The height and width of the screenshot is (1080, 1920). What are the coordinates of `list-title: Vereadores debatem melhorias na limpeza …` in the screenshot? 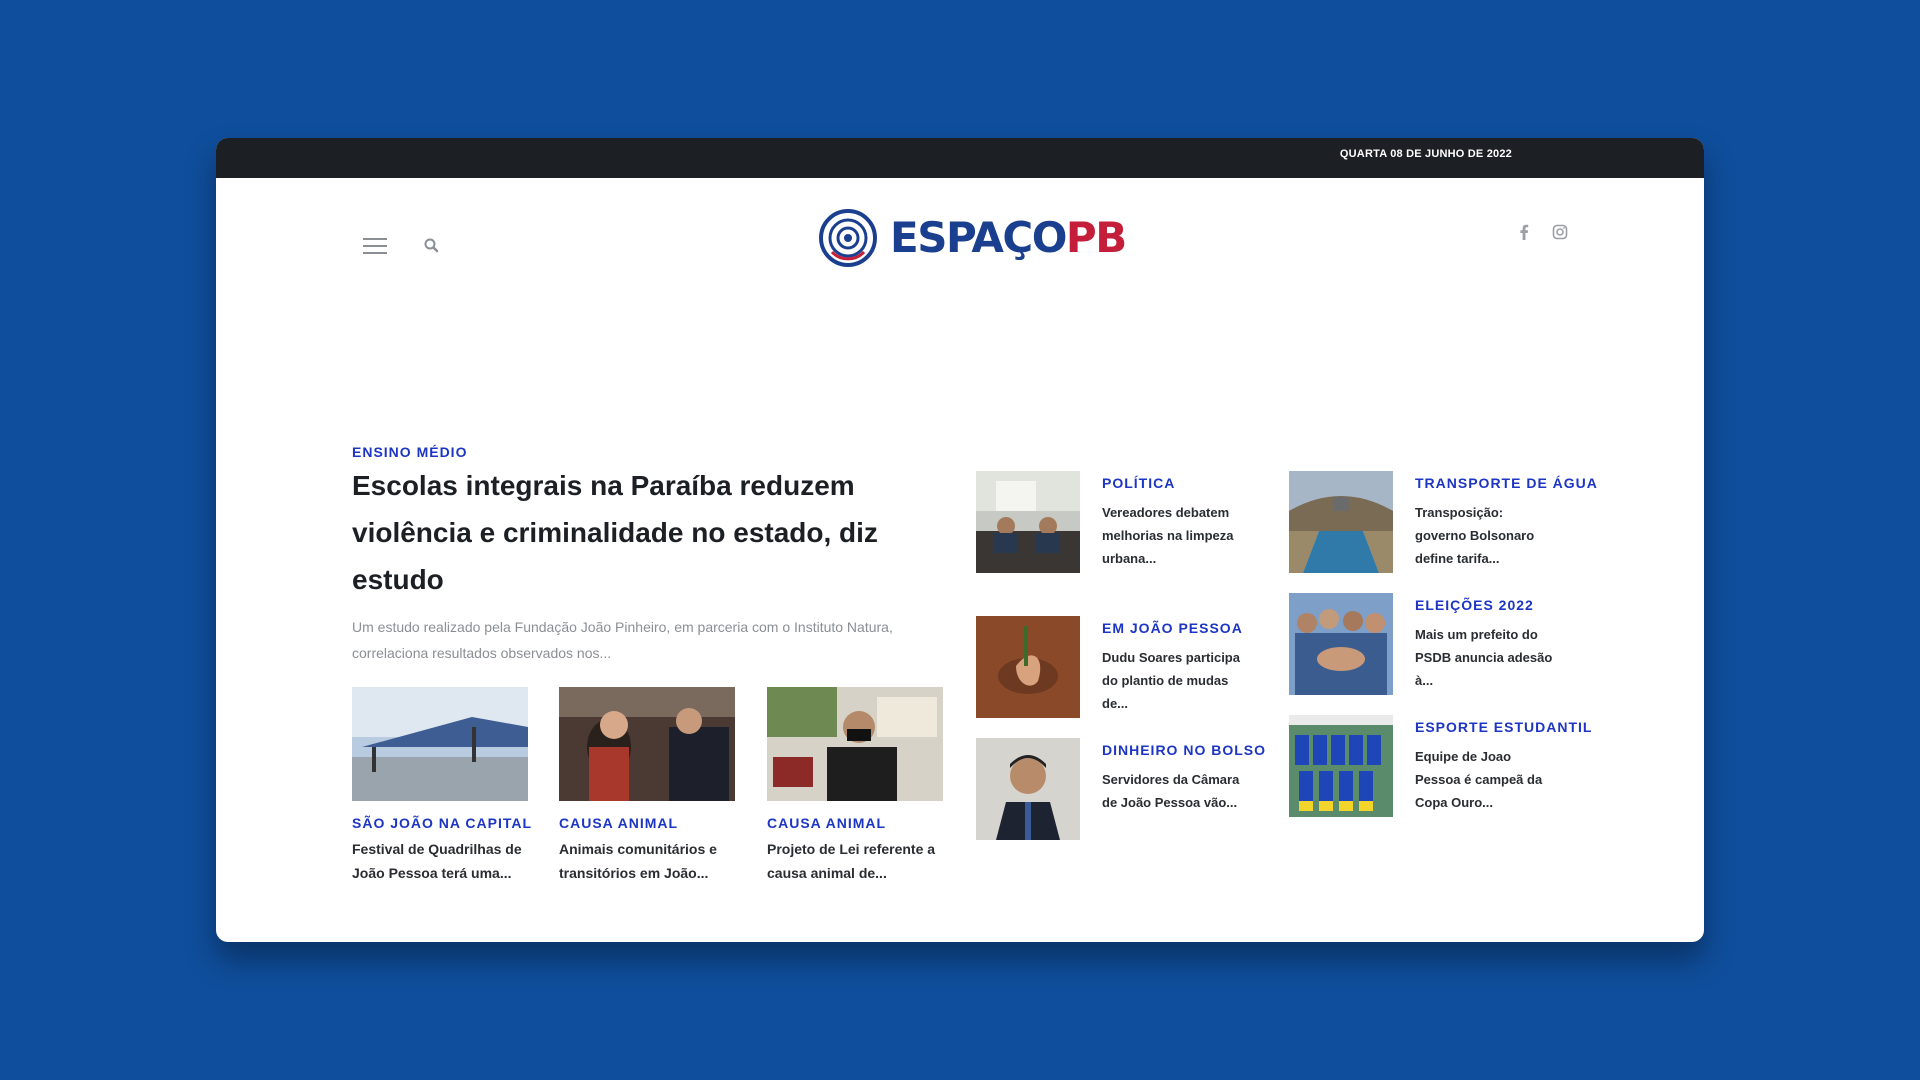 It's located at (1172, 535).